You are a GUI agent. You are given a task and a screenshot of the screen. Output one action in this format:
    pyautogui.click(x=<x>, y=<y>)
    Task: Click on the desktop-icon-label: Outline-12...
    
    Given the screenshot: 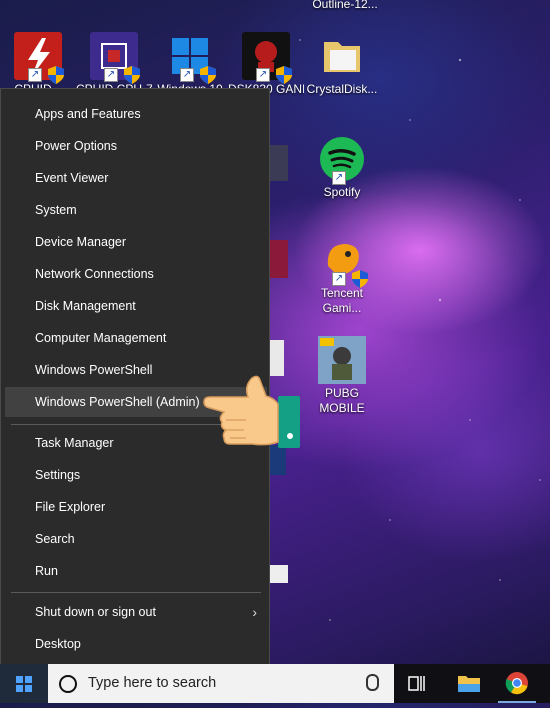 What is the action you would take?
    pyautogui.click(x=345, y=5)
    